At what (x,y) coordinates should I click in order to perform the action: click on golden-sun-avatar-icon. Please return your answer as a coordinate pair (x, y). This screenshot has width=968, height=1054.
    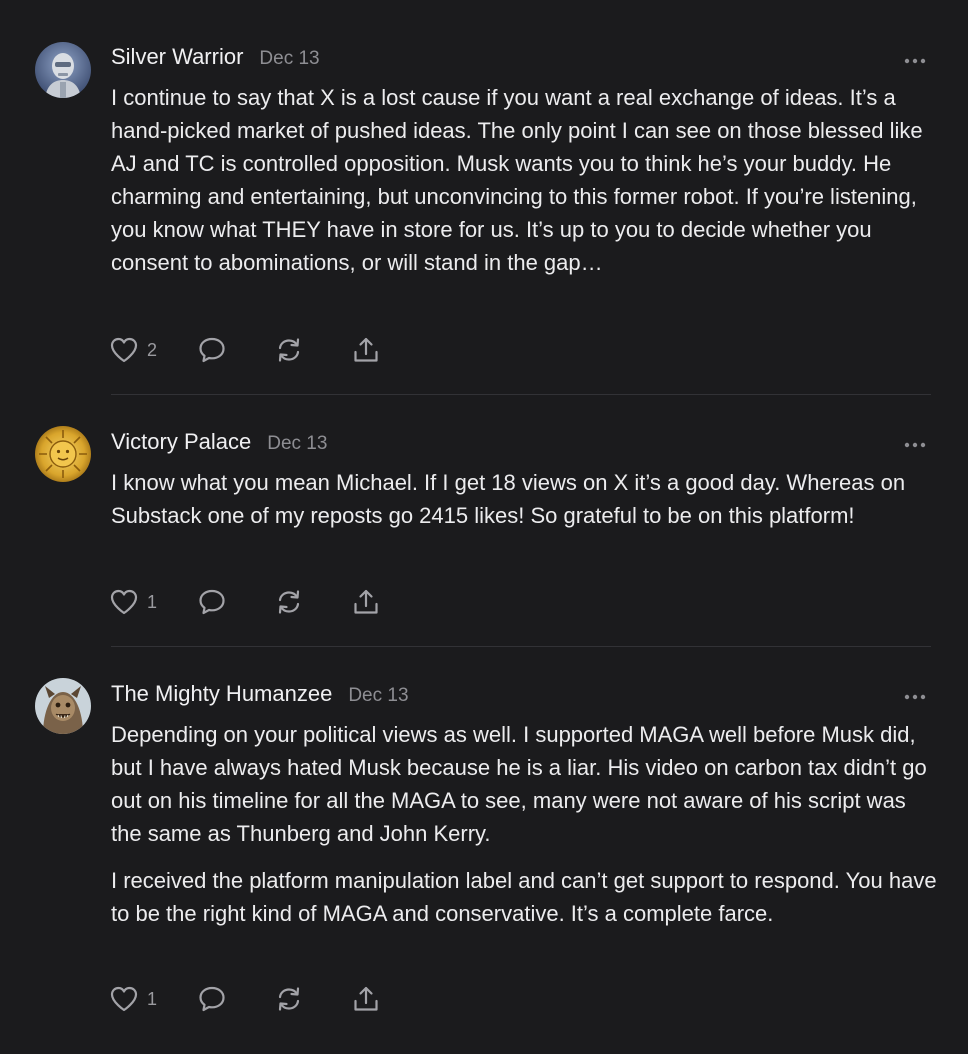
    Looking at the image, I should click on (63, 454).